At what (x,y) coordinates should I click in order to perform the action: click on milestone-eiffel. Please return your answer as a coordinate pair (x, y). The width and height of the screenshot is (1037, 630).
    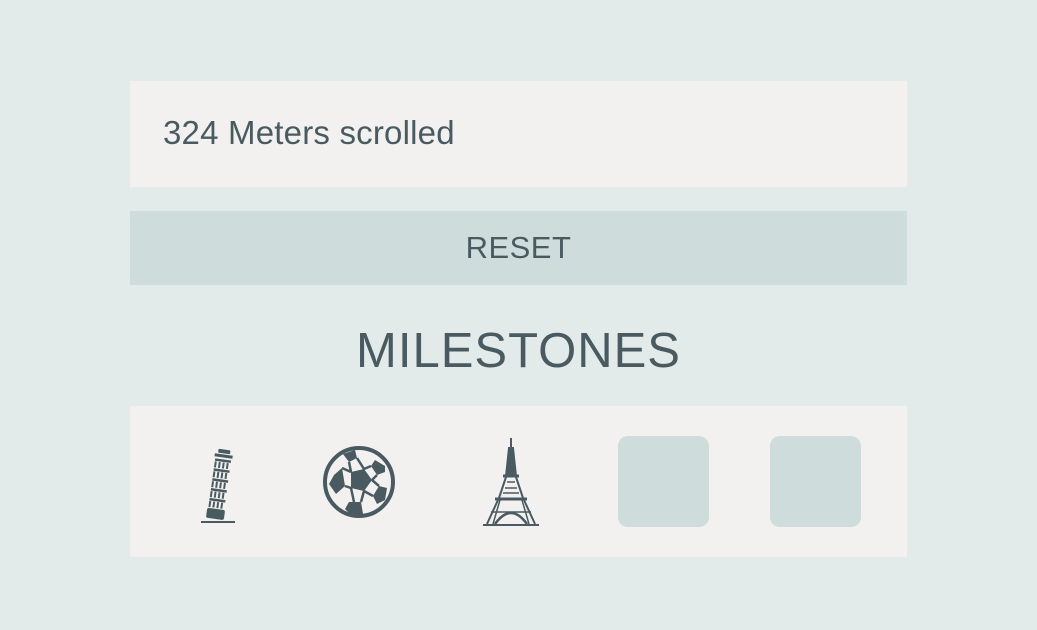
    Looking at the image, I should click on (510, 481).